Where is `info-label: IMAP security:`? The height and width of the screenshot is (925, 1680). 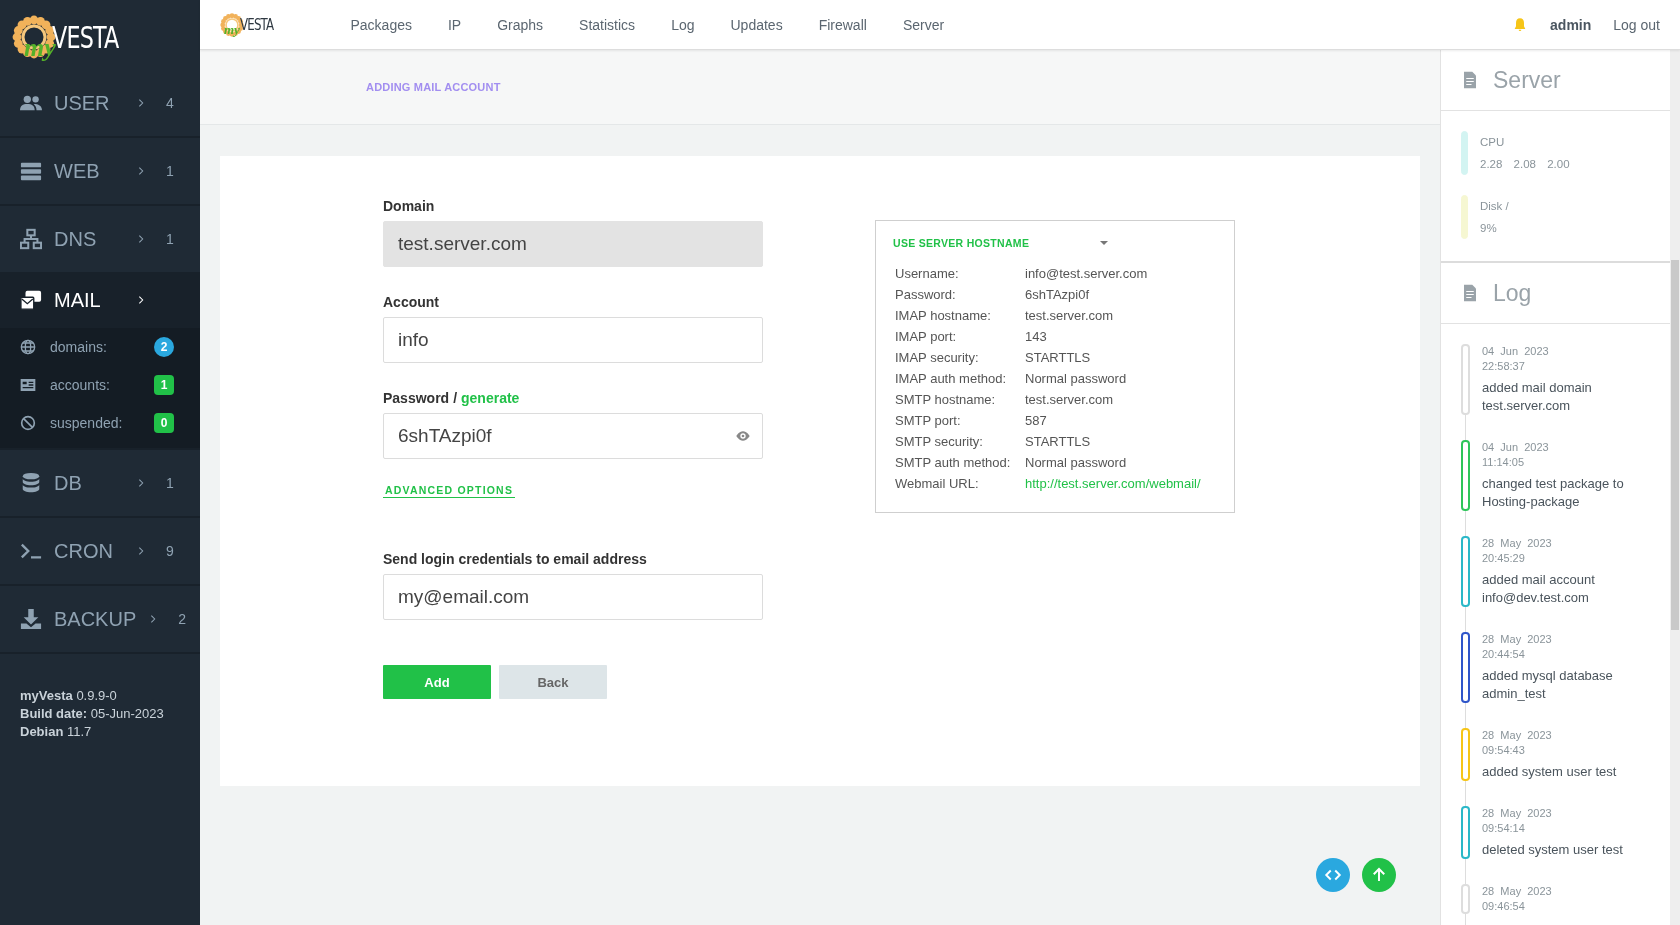 info-label: IMAP security: is located at coordinates (937, 358).